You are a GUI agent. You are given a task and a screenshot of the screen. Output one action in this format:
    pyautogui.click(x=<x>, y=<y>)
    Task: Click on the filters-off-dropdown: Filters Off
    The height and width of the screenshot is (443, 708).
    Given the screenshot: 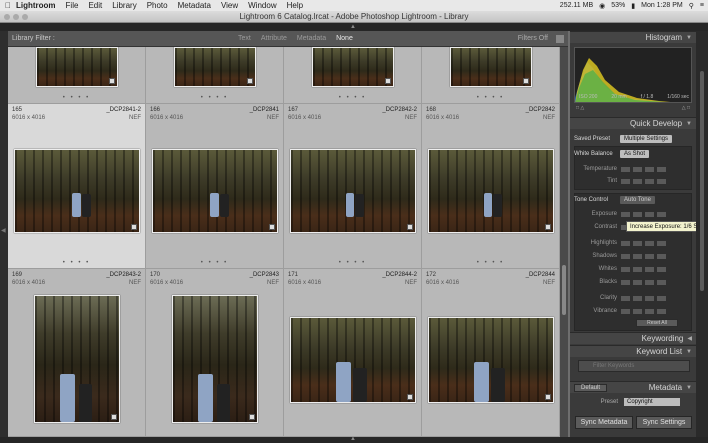 What is the action you would take?
    pyautogui.click(x=533, y=38)
    